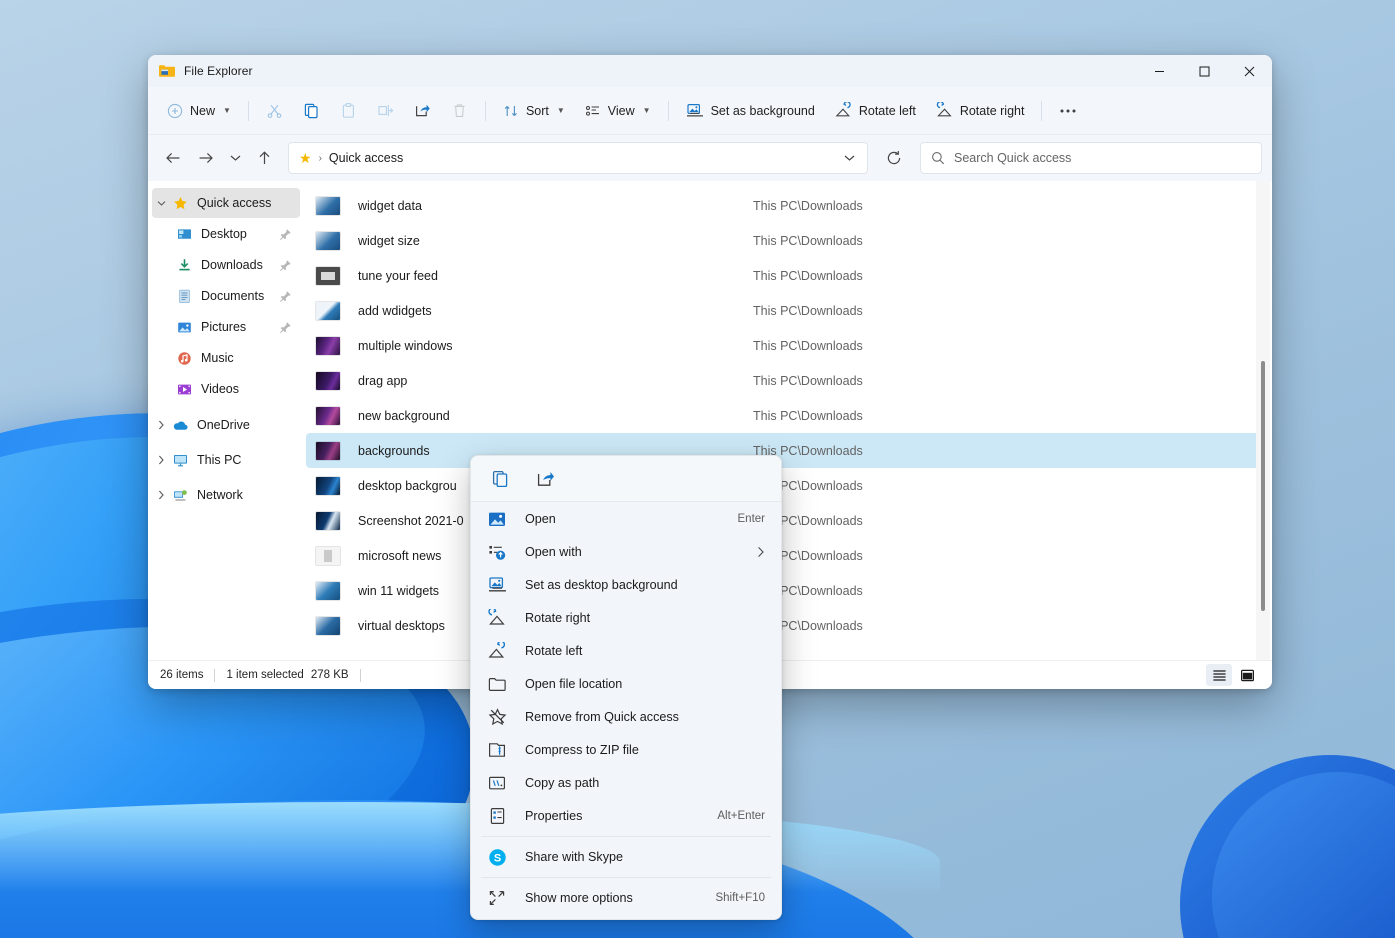 Image resolution: width=1395 pixels, height=938 pixels. What do you see at coordinates (1247, 675) in the screenshot?
I see `large-icons-view-button` at bounding box center [1247, 675].